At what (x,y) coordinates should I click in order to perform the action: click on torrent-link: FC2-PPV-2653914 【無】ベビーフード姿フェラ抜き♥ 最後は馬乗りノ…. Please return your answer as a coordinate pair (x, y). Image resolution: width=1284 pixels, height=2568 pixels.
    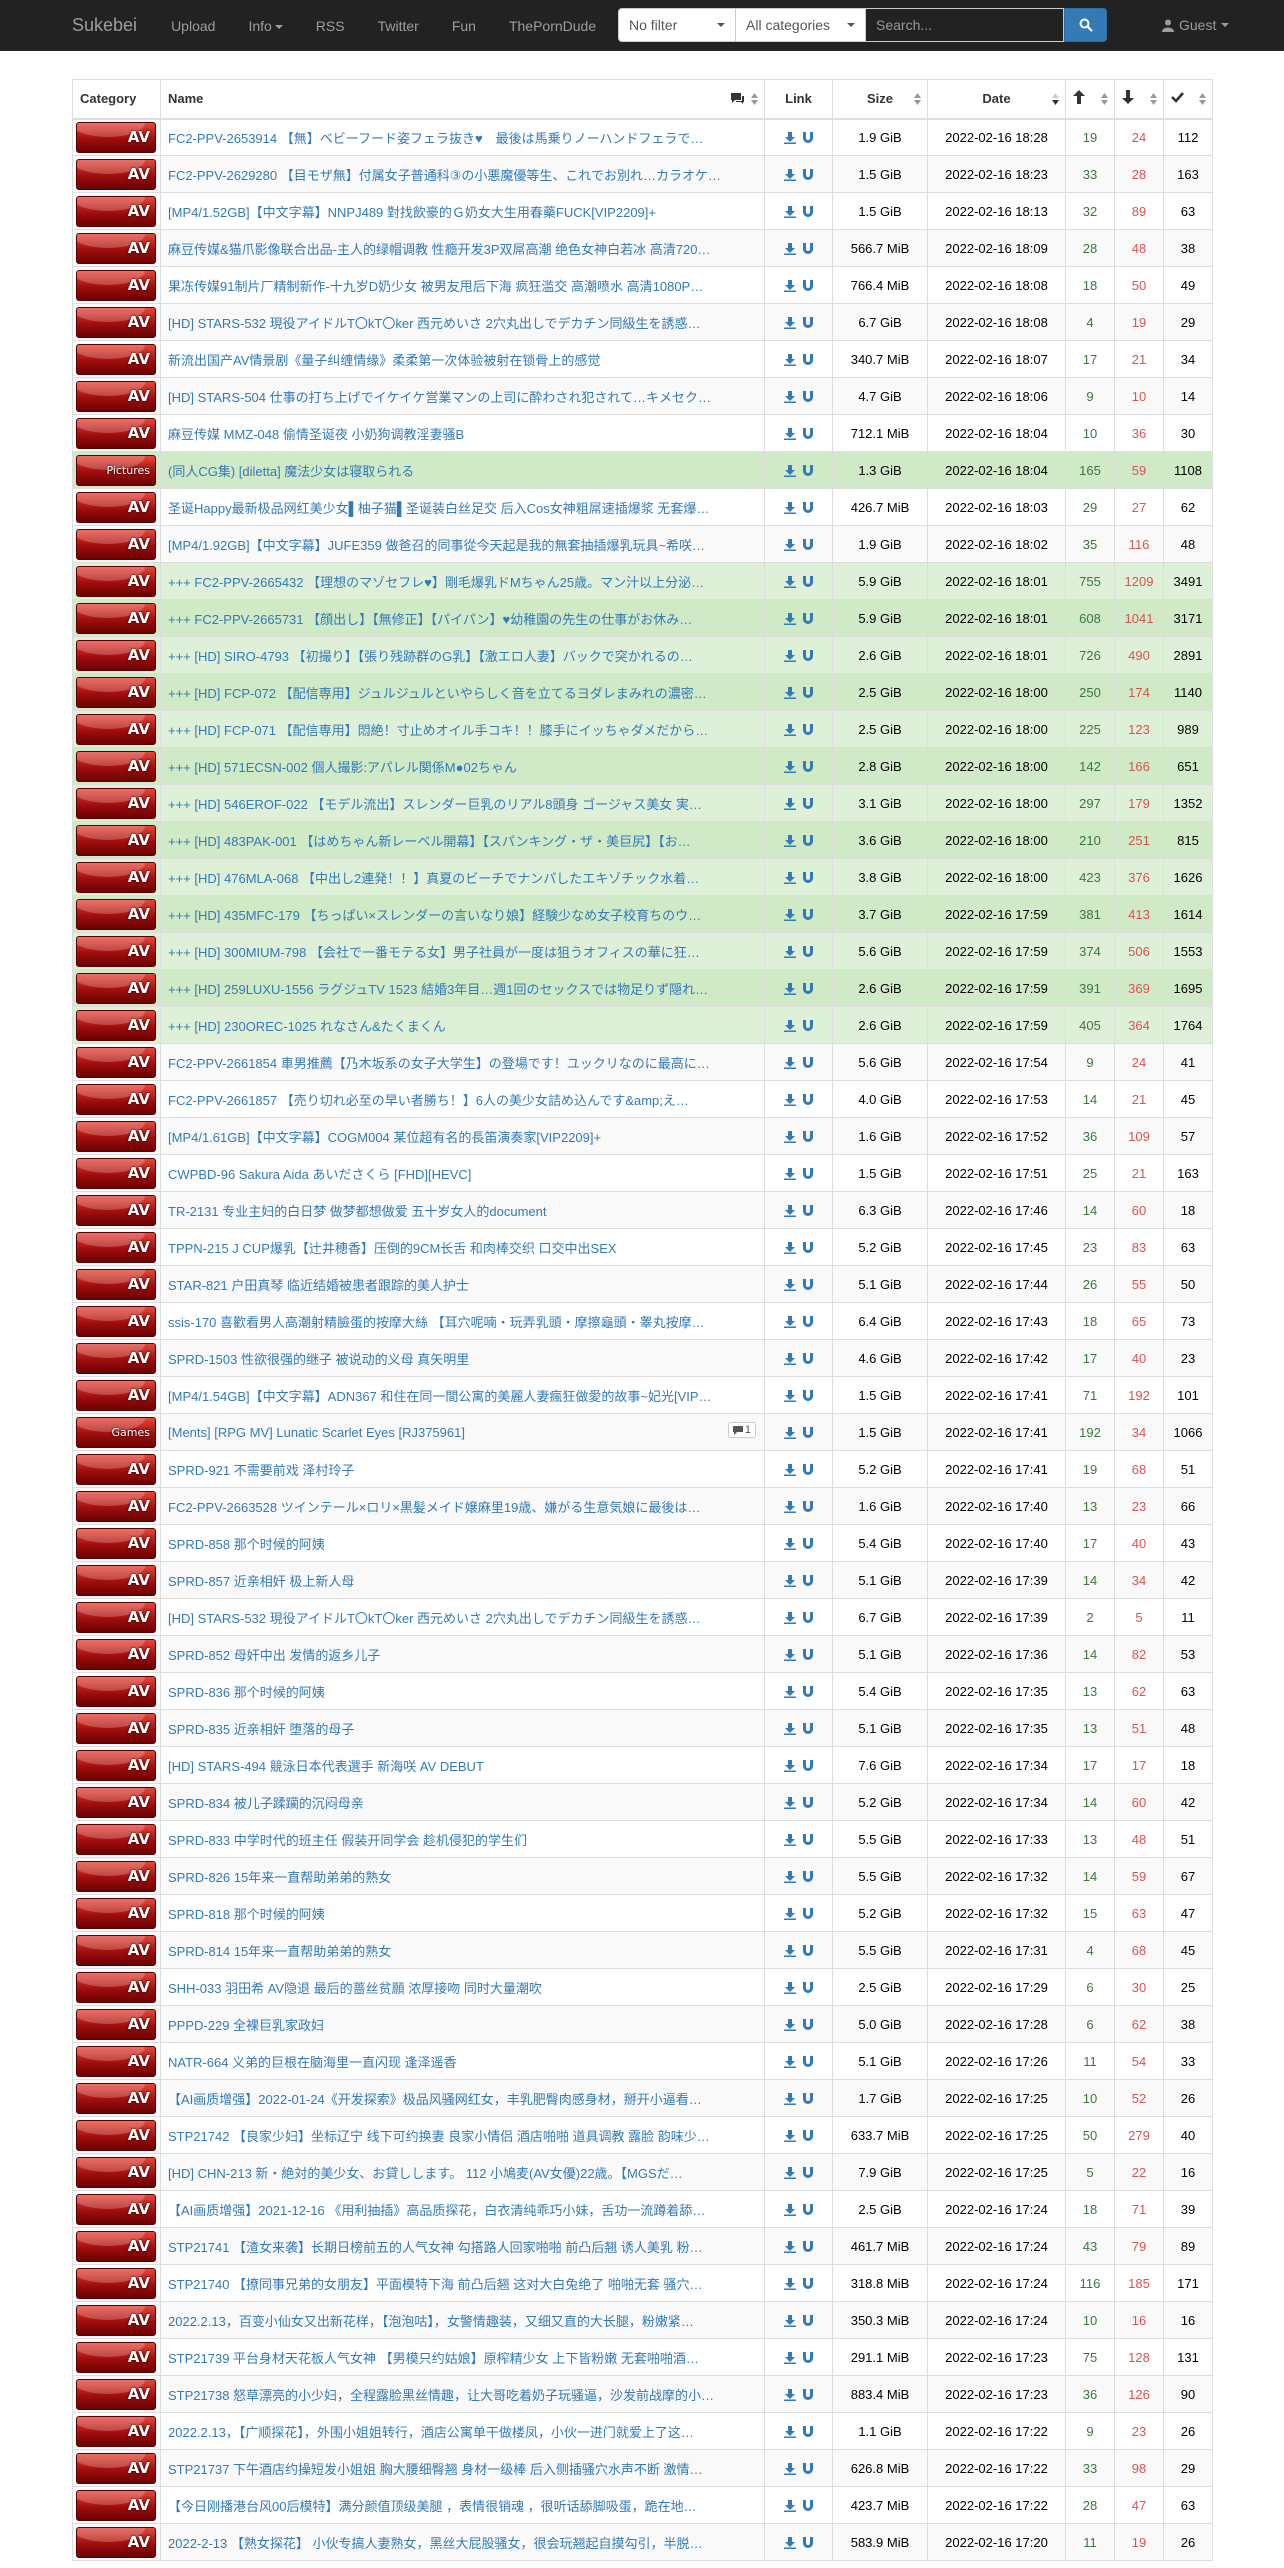
    Looking at the image, I should click on (435, 138).